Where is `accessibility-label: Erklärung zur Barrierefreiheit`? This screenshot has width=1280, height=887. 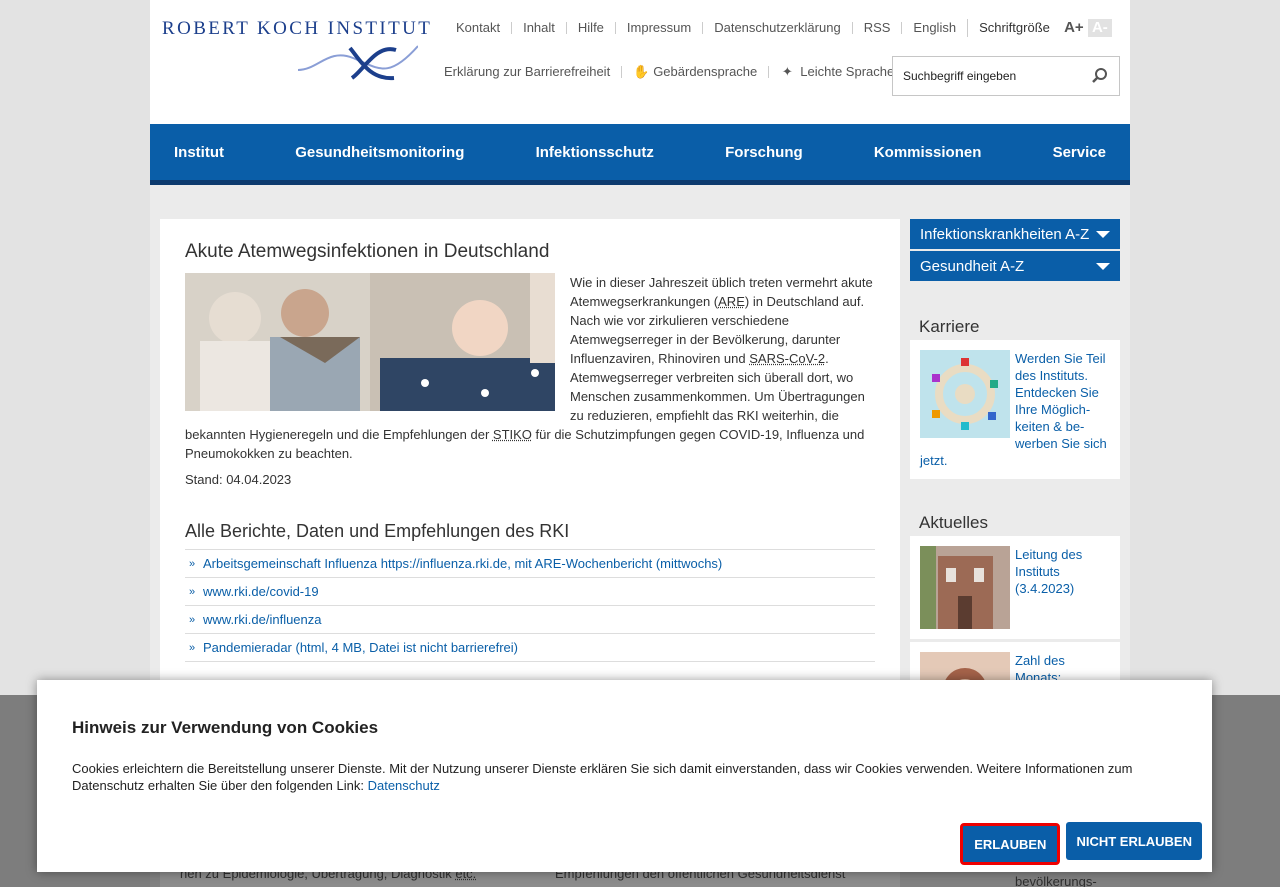 accessibility-label: Erklärung zur Barrierefreiheit is located at coordinates (527, 71).